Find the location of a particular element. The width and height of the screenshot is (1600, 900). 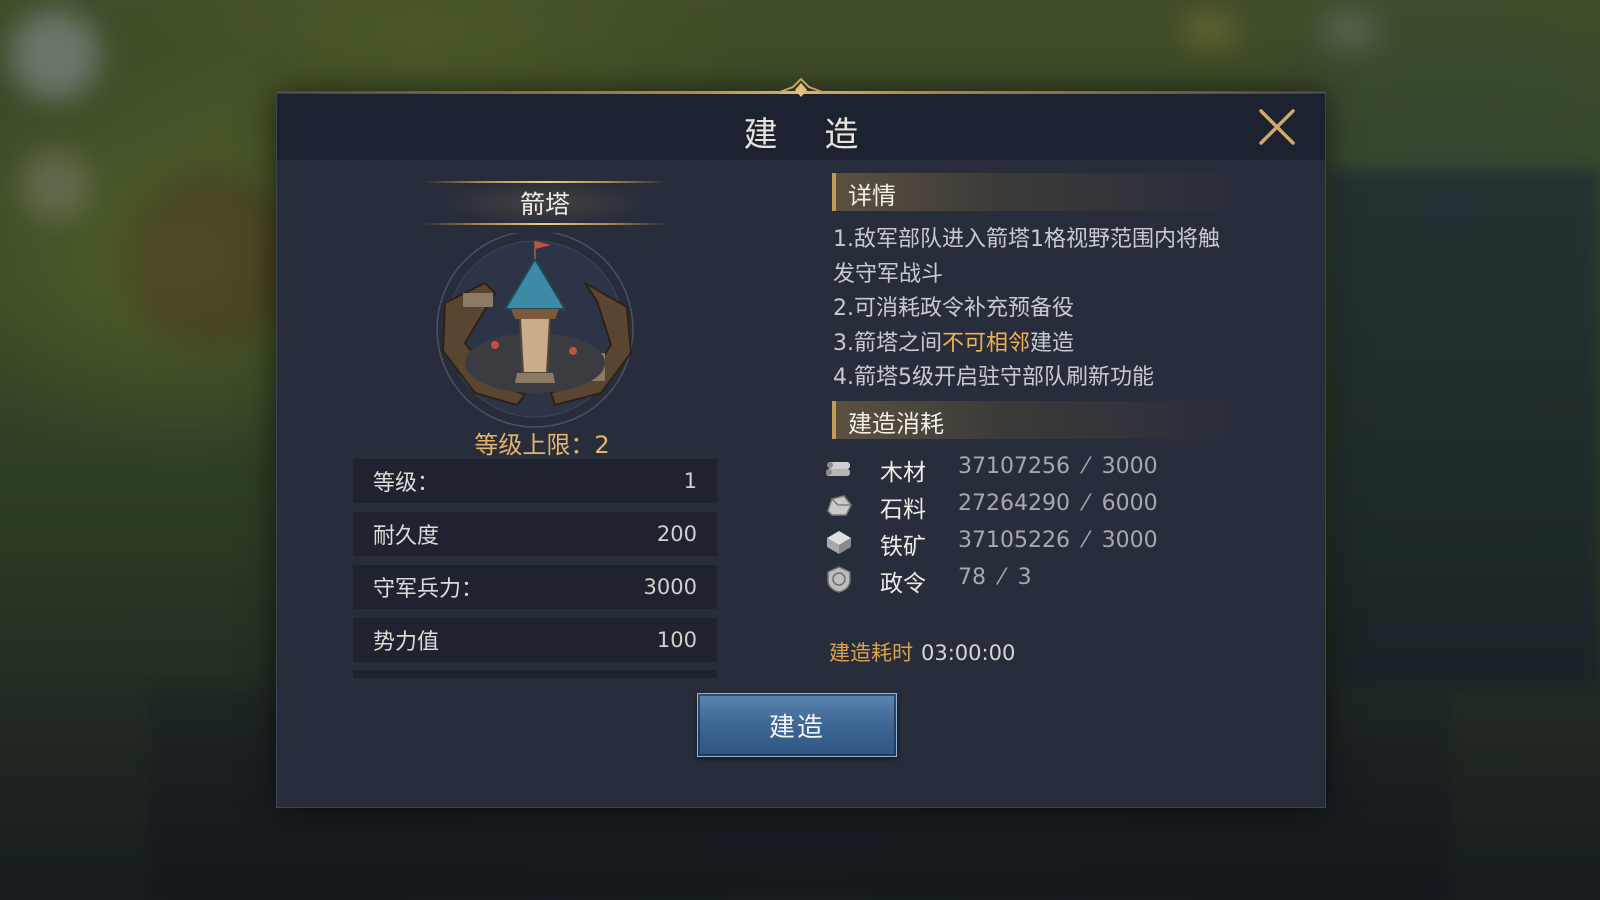

building-name-banner: 箭塔 is located at coordinates (545, 203).